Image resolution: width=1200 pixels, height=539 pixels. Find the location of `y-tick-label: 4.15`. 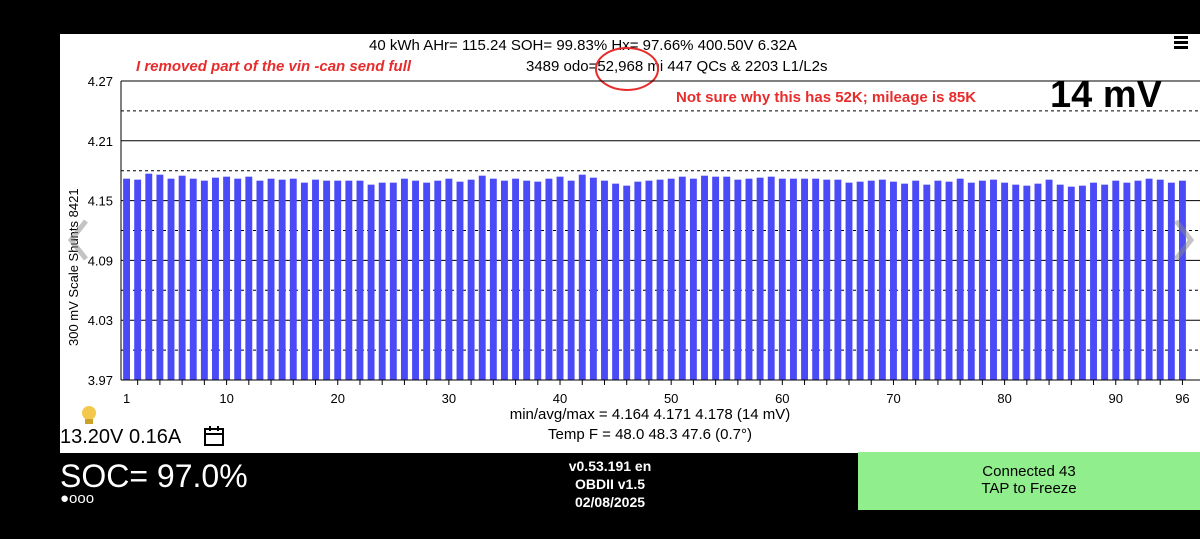

y-tick-label: 4.15 is located at coordinates (100, 201).